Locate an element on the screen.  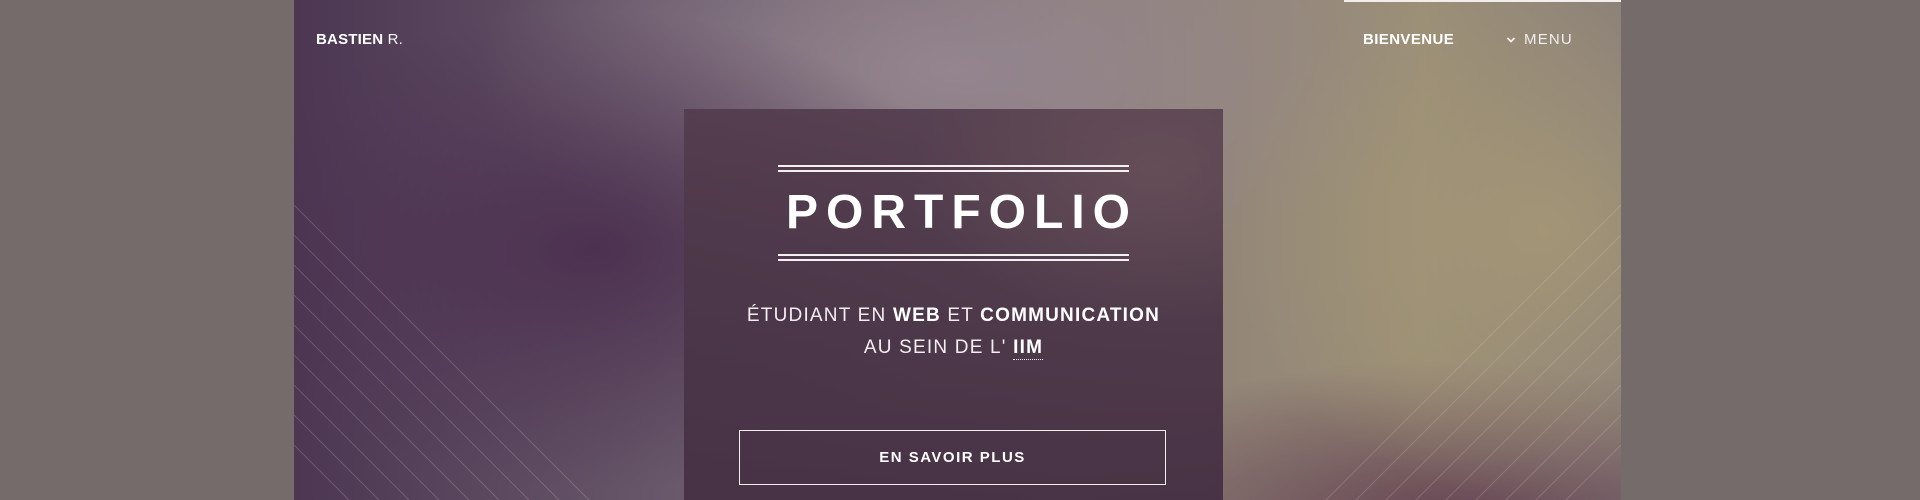
nav-link-bienvenue: BIENVENUE is located at coordinates (1408, 39).